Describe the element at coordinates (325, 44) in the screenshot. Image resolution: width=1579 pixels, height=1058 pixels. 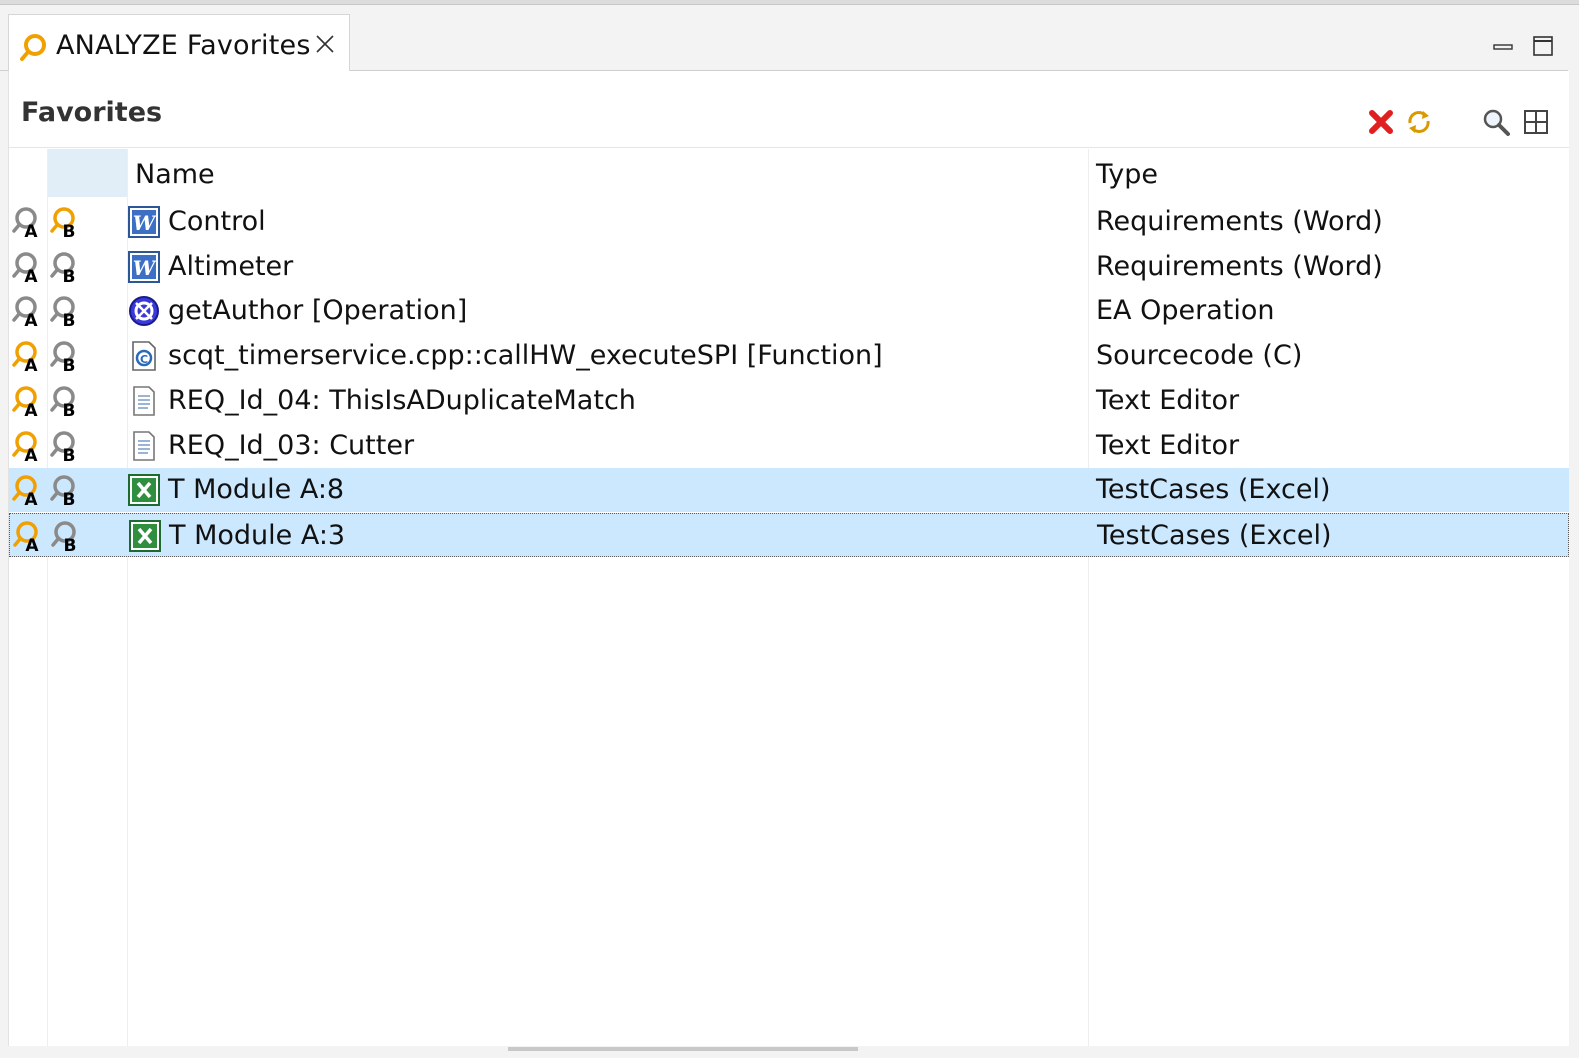
I see `close-icon` at that location.